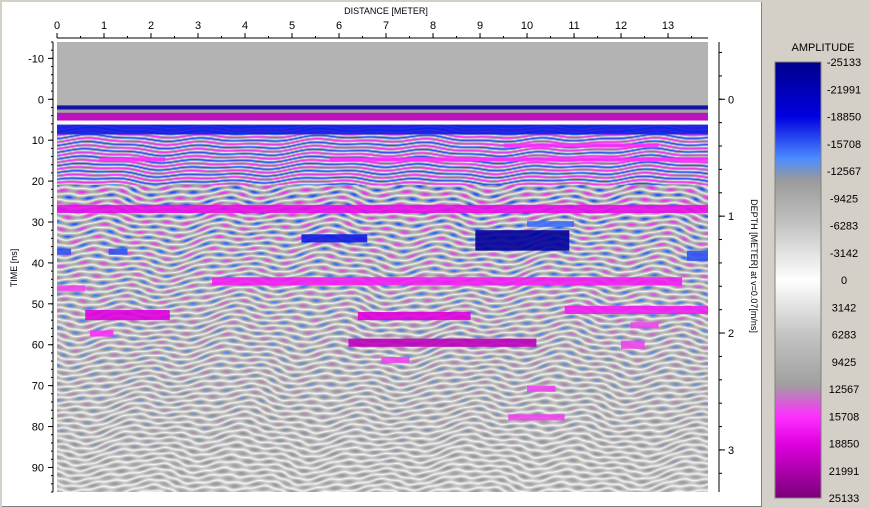 The height and width of the screenshot is (508, 870). Describe the element at coordinates (386, 26) in the screenshot. I see `x-tick-label: 7` at that location.